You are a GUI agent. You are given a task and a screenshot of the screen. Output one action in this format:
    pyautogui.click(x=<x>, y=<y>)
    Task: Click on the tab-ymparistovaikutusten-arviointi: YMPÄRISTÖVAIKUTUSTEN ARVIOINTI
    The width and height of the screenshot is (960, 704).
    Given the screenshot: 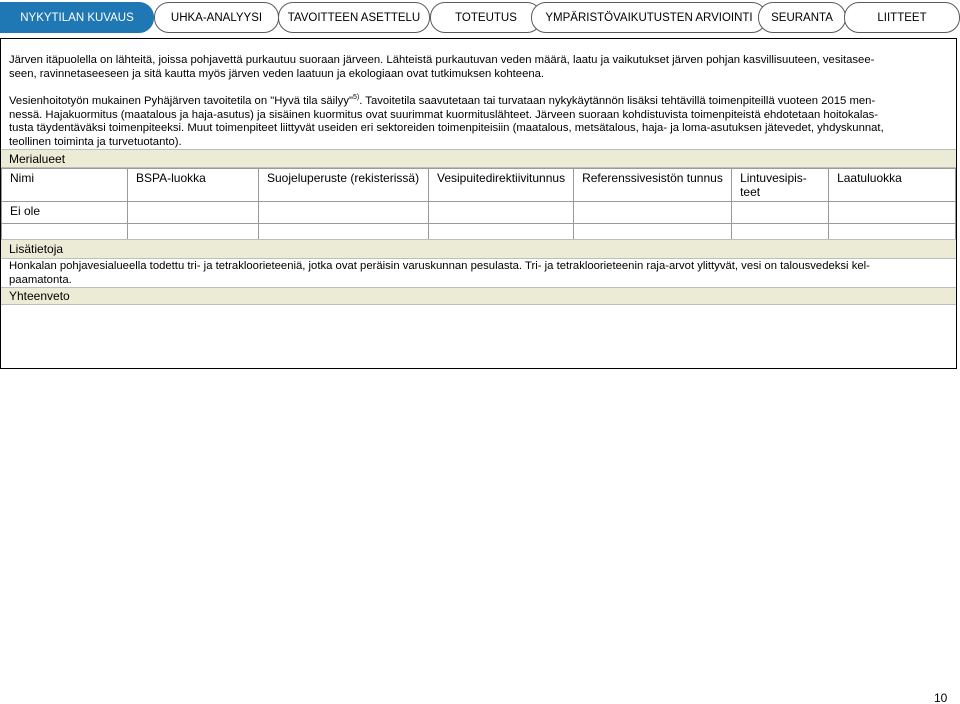 What is the action you would take?
    pyautogui.click(x=649, y=17)
    